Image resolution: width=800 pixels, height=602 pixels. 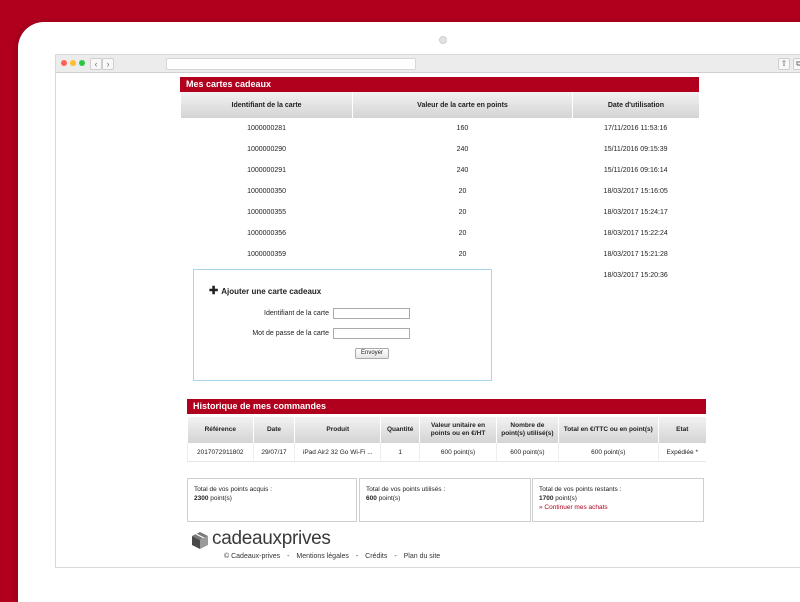 I want to click on card-id-label: Identifiant de la carte, so click(x=296, y=313).